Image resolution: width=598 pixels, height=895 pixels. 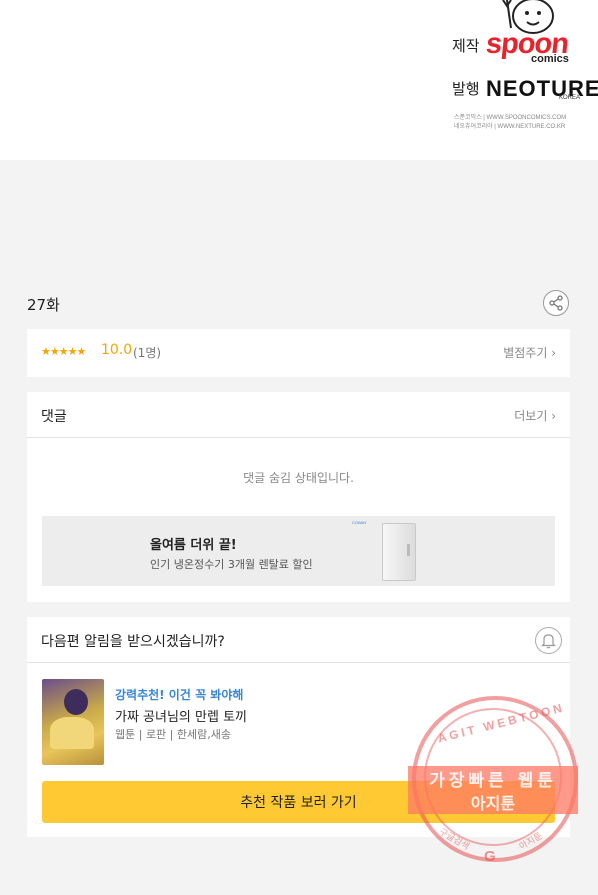 What do you see at coordinates (570, 98) in the screenshot?
I see `neoture-logo-sub: KOREA` at bounding box center [570, 98].